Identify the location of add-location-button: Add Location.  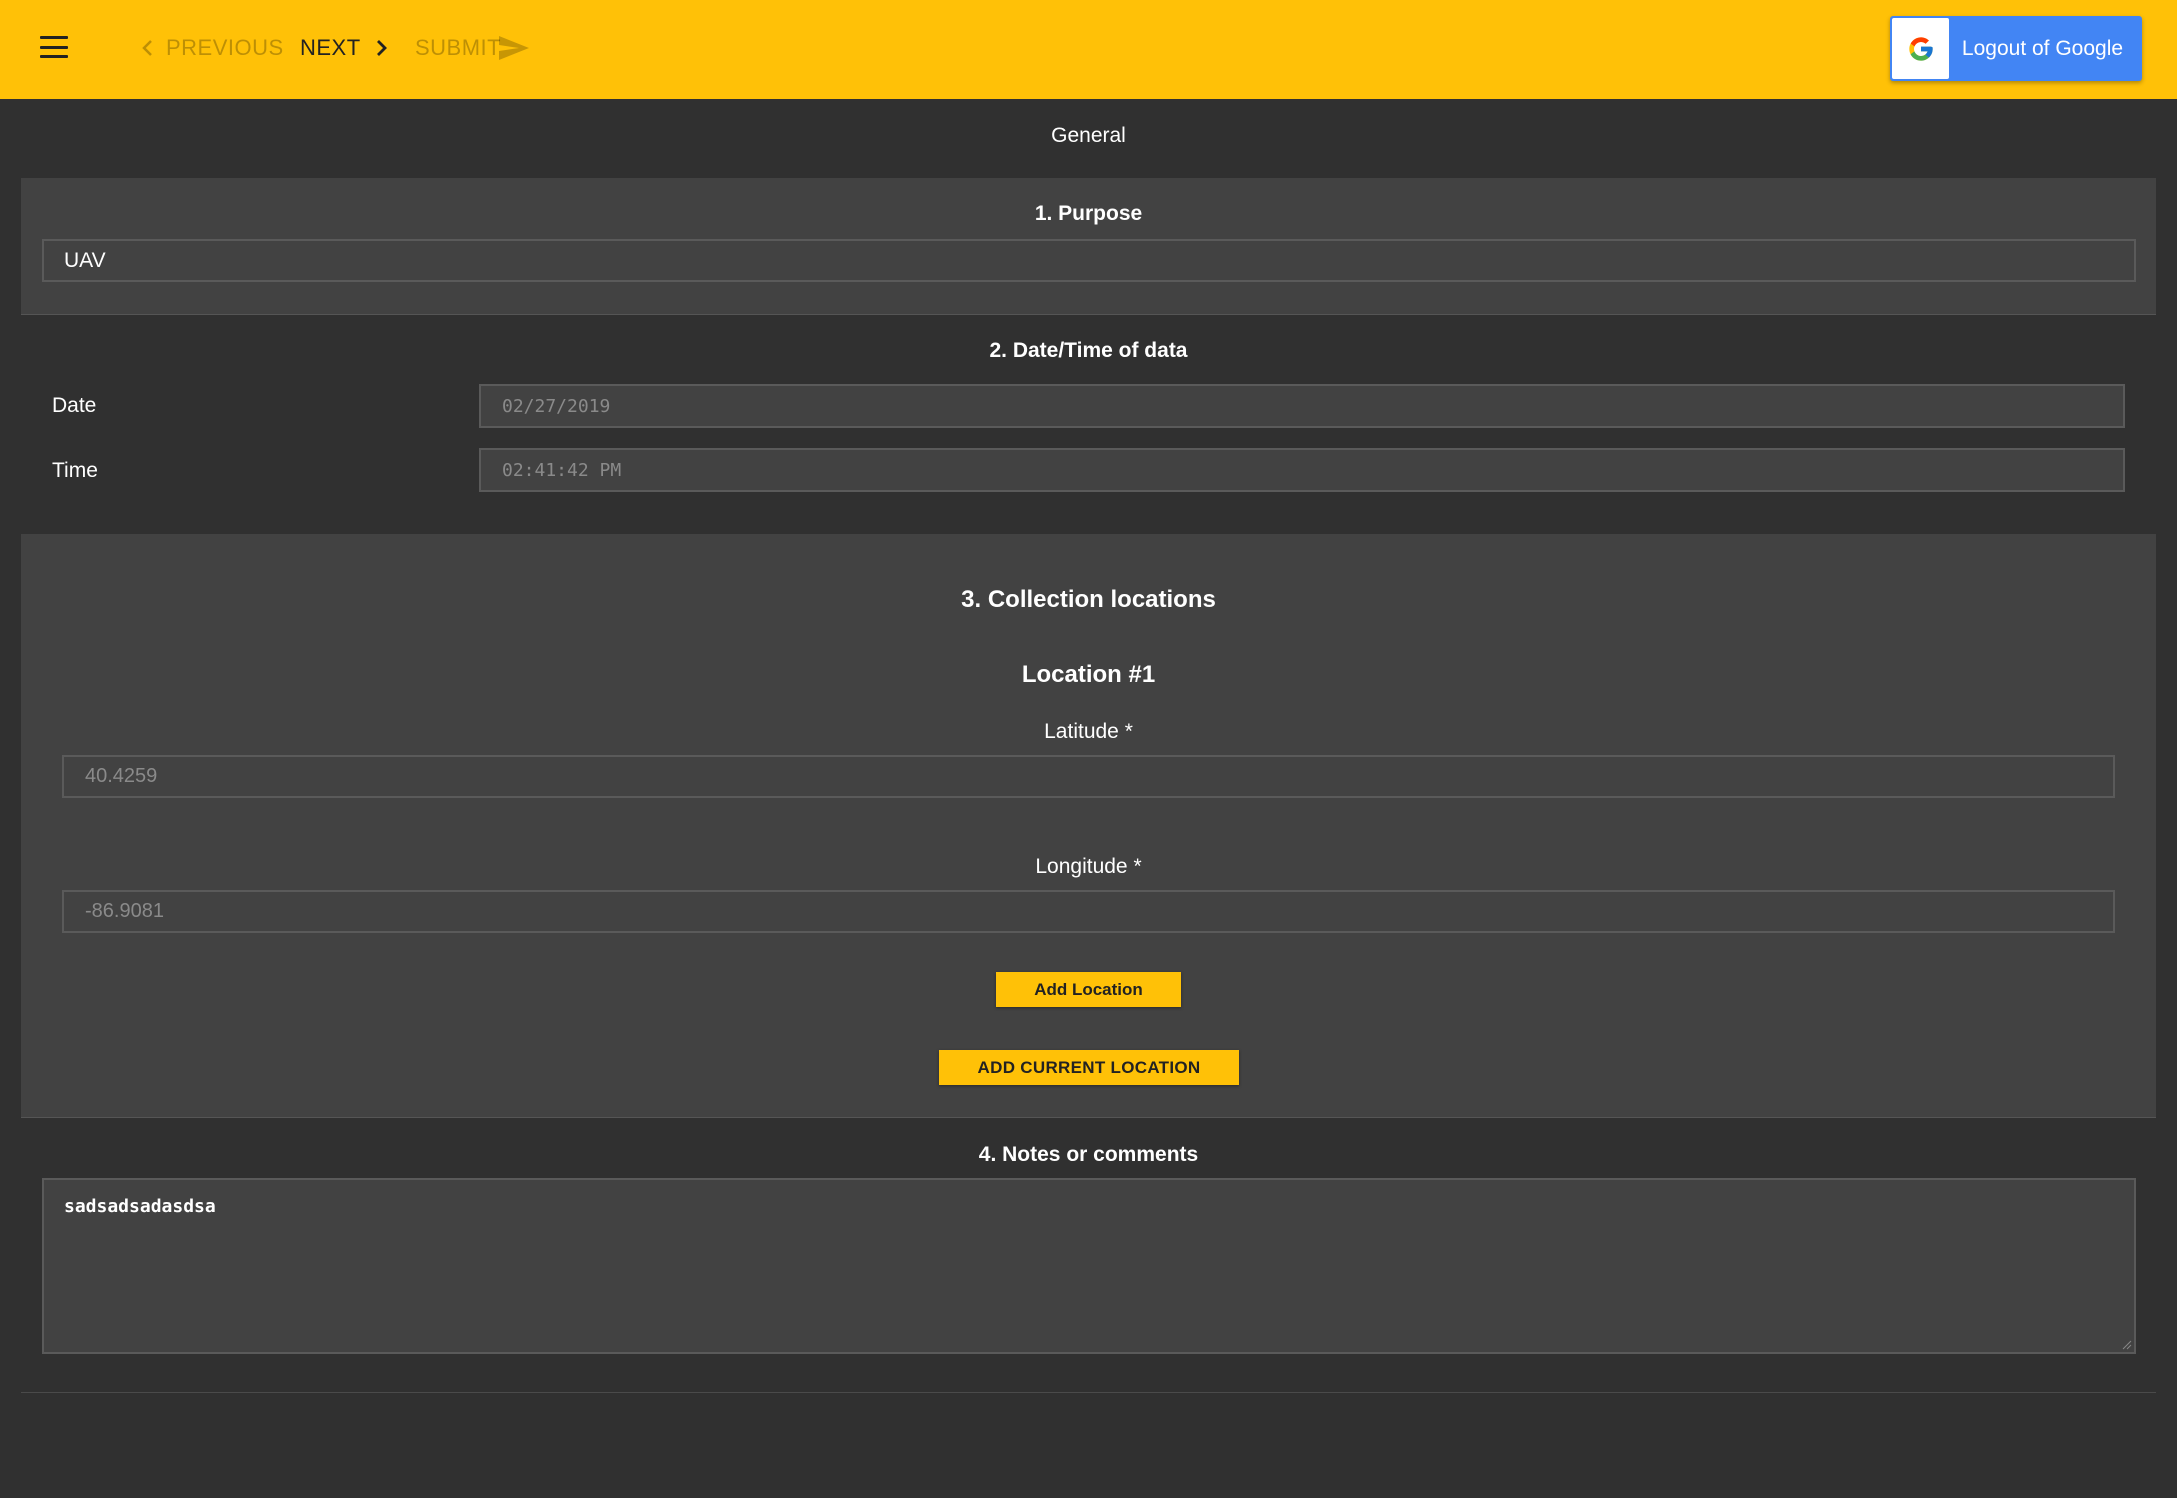
(1088, 989).